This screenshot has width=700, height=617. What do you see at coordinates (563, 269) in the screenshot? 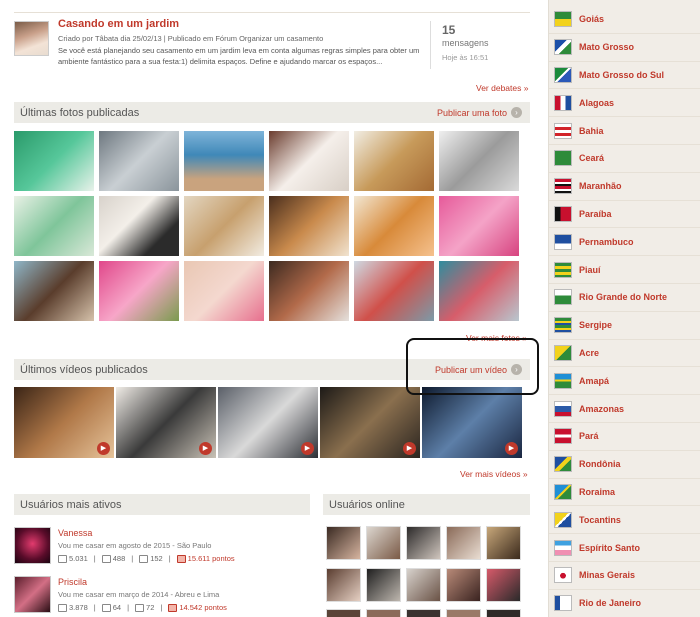
I see `flag-piaui-icon` at bounding box center [563, 269].